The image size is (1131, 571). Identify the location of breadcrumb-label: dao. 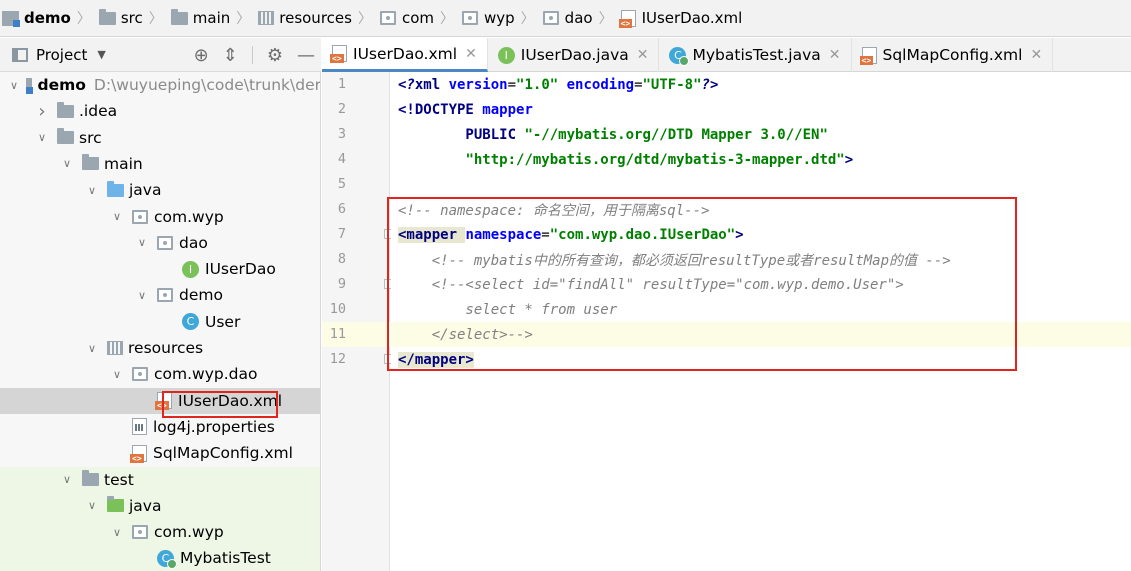
(578, 18).